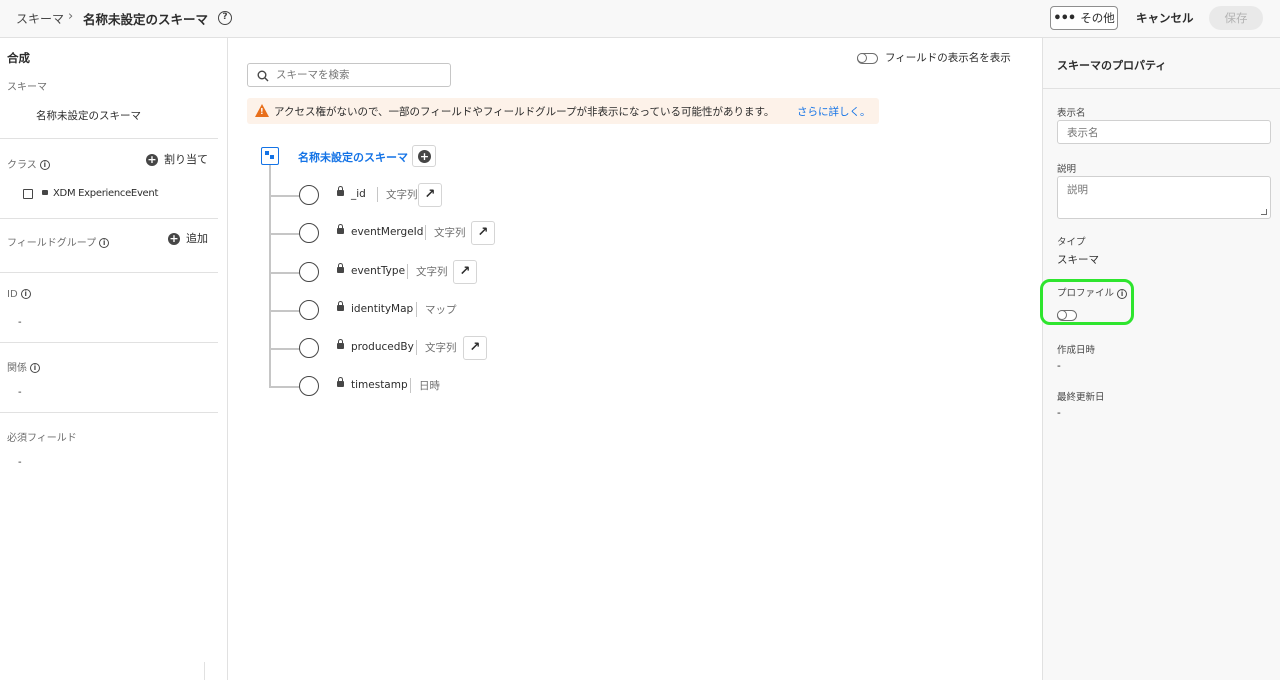  What do you see at coordinates (1264, 212) in the screenshot?
I see `resize-grip-icon` at bounding box center [1264, 212].